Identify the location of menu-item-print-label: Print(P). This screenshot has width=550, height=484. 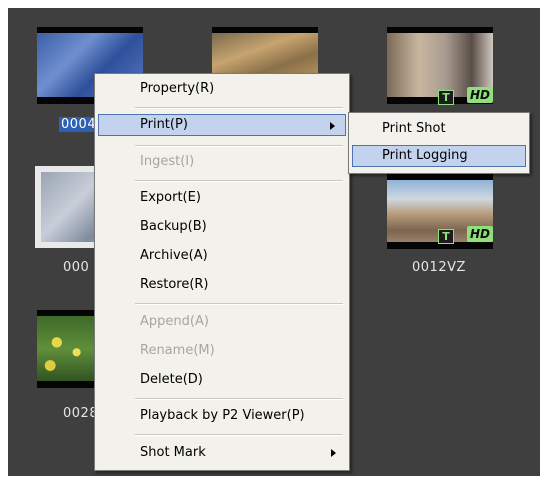
(164, 124).